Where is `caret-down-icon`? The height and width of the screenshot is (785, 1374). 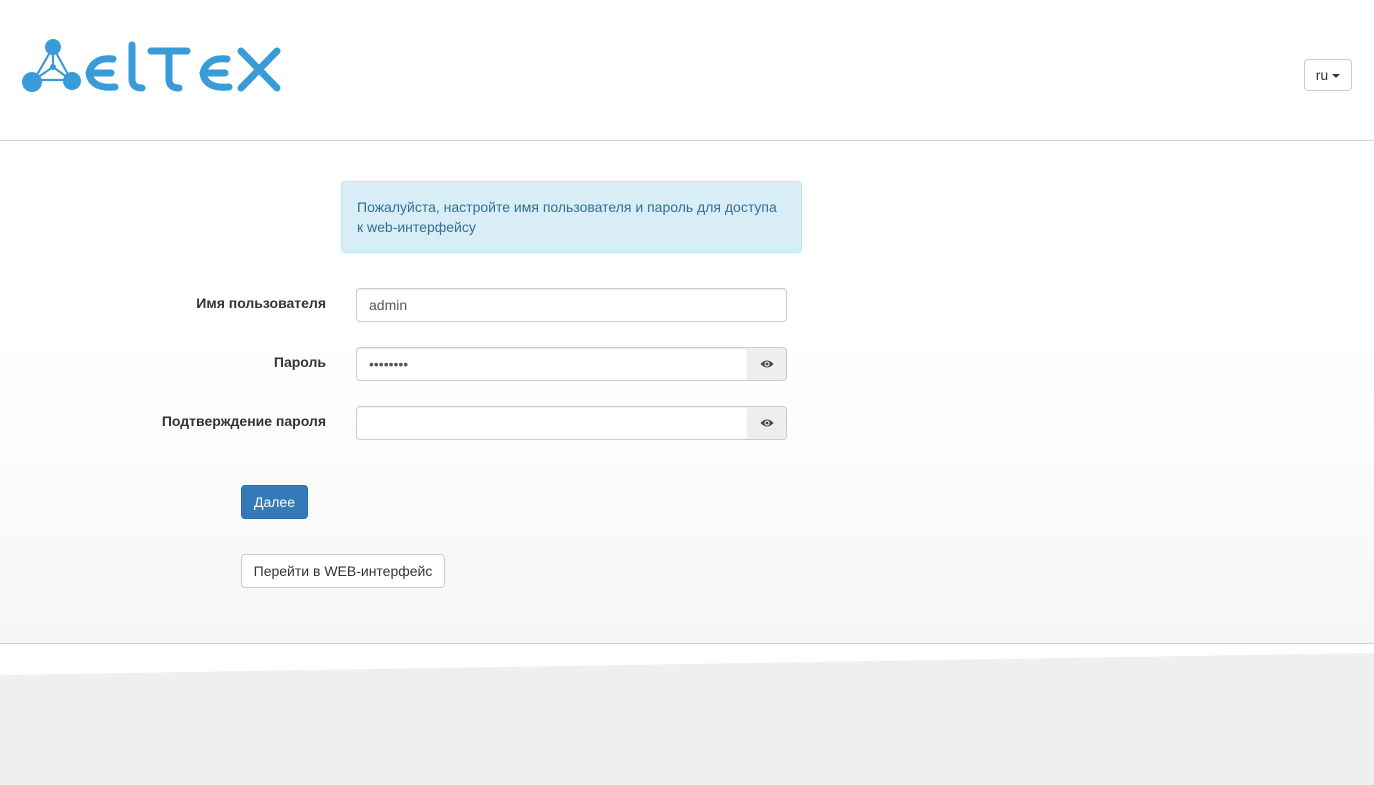
caret-down-icon is located at coordinates (1336, 75).